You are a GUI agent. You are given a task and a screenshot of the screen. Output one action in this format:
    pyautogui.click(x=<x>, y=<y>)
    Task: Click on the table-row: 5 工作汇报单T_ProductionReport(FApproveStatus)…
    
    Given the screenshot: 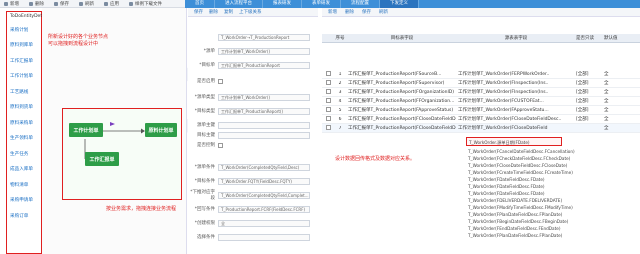 What is the action you would take?
    pyautogui.click(x=481, y=110)
    